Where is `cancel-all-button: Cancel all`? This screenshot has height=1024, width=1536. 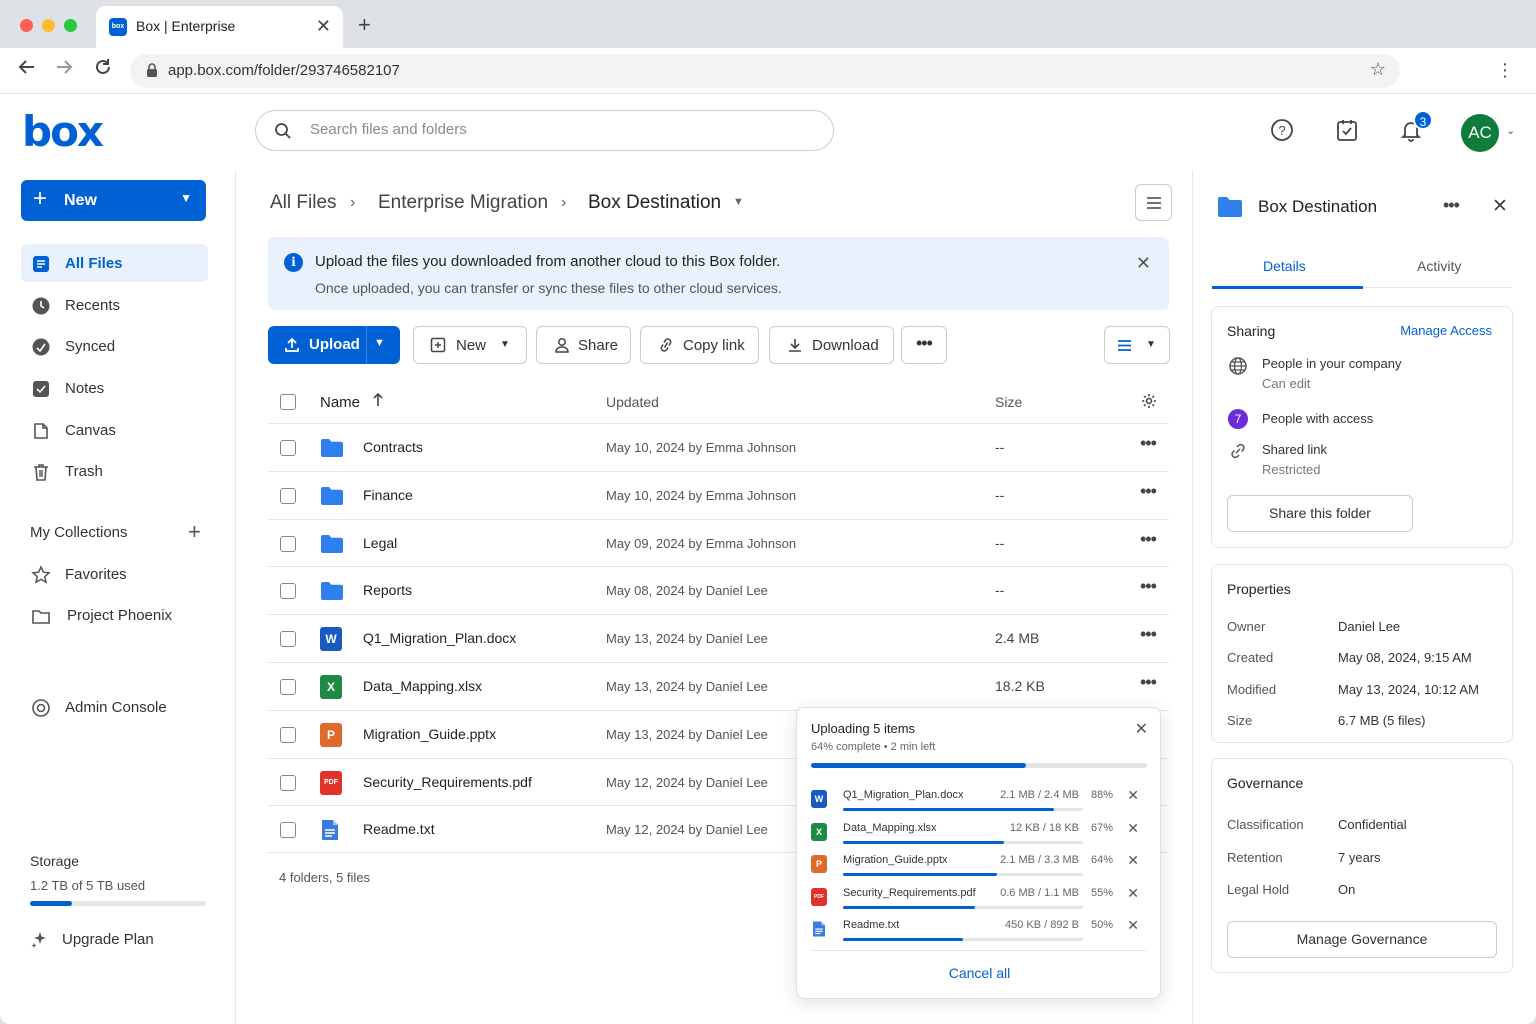
cancel-all-button: Cancel all is located at coordinates (979, 973).